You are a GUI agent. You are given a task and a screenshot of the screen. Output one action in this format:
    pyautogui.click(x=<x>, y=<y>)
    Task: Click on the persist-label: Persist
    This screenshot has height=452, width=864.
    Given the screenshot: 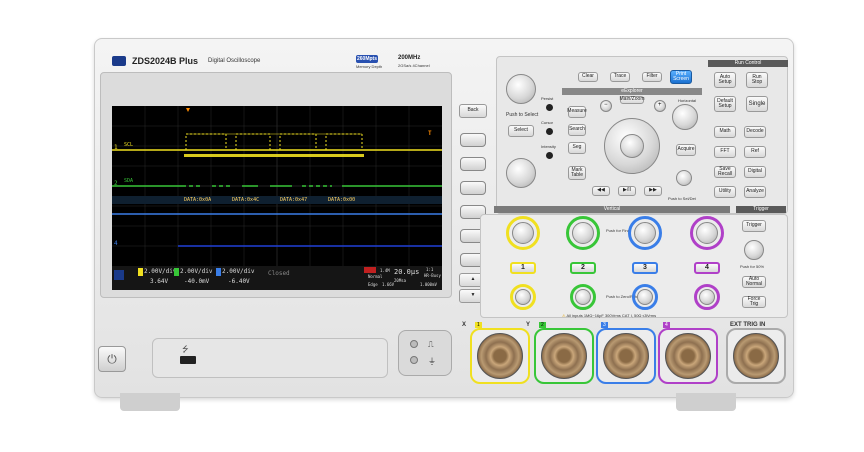 What is the action you would take?
    pyautogui.click(x=547, y=98)
    